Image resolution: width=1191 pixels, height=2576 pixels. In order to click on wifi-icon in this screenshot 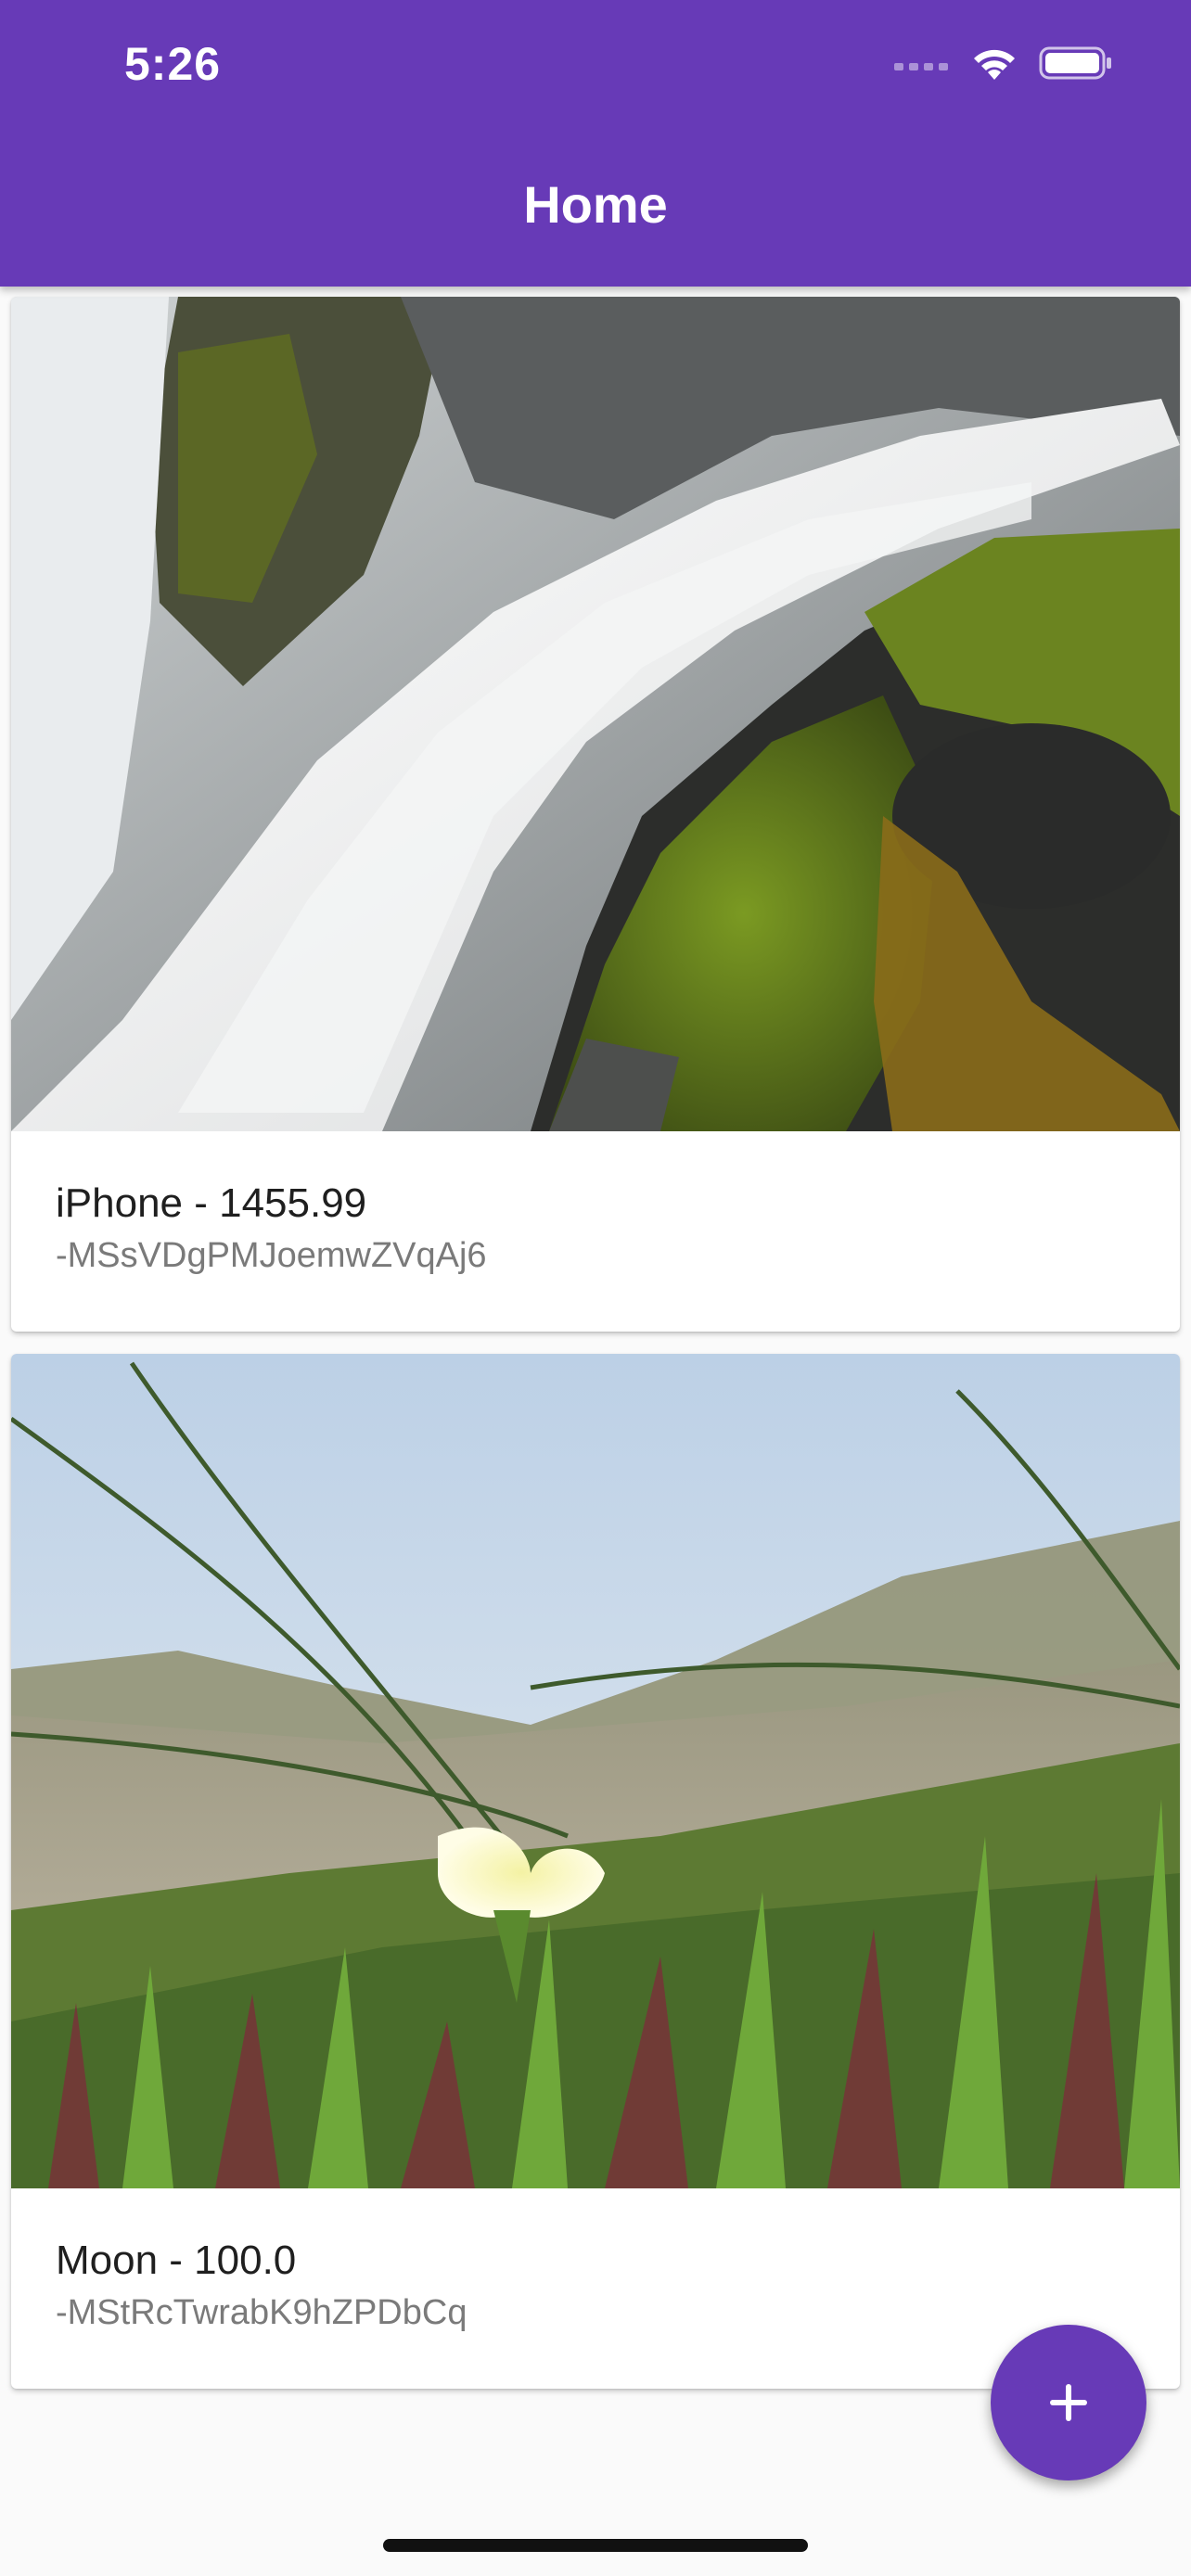, I will do `click(995, 64)`.